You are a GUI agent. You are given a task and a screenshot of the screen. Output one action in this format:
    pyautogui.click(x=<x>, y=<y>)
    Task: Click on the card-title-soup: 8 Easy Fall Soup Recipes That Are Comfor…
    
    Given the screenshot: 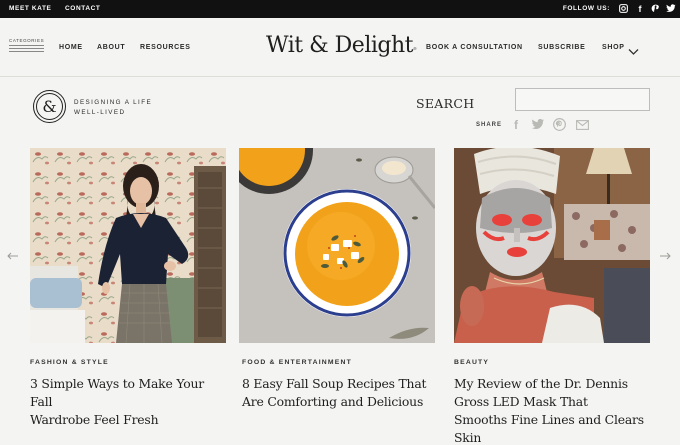 What is the action you would take?
    pyautogui.click(x=342, y=393)
    